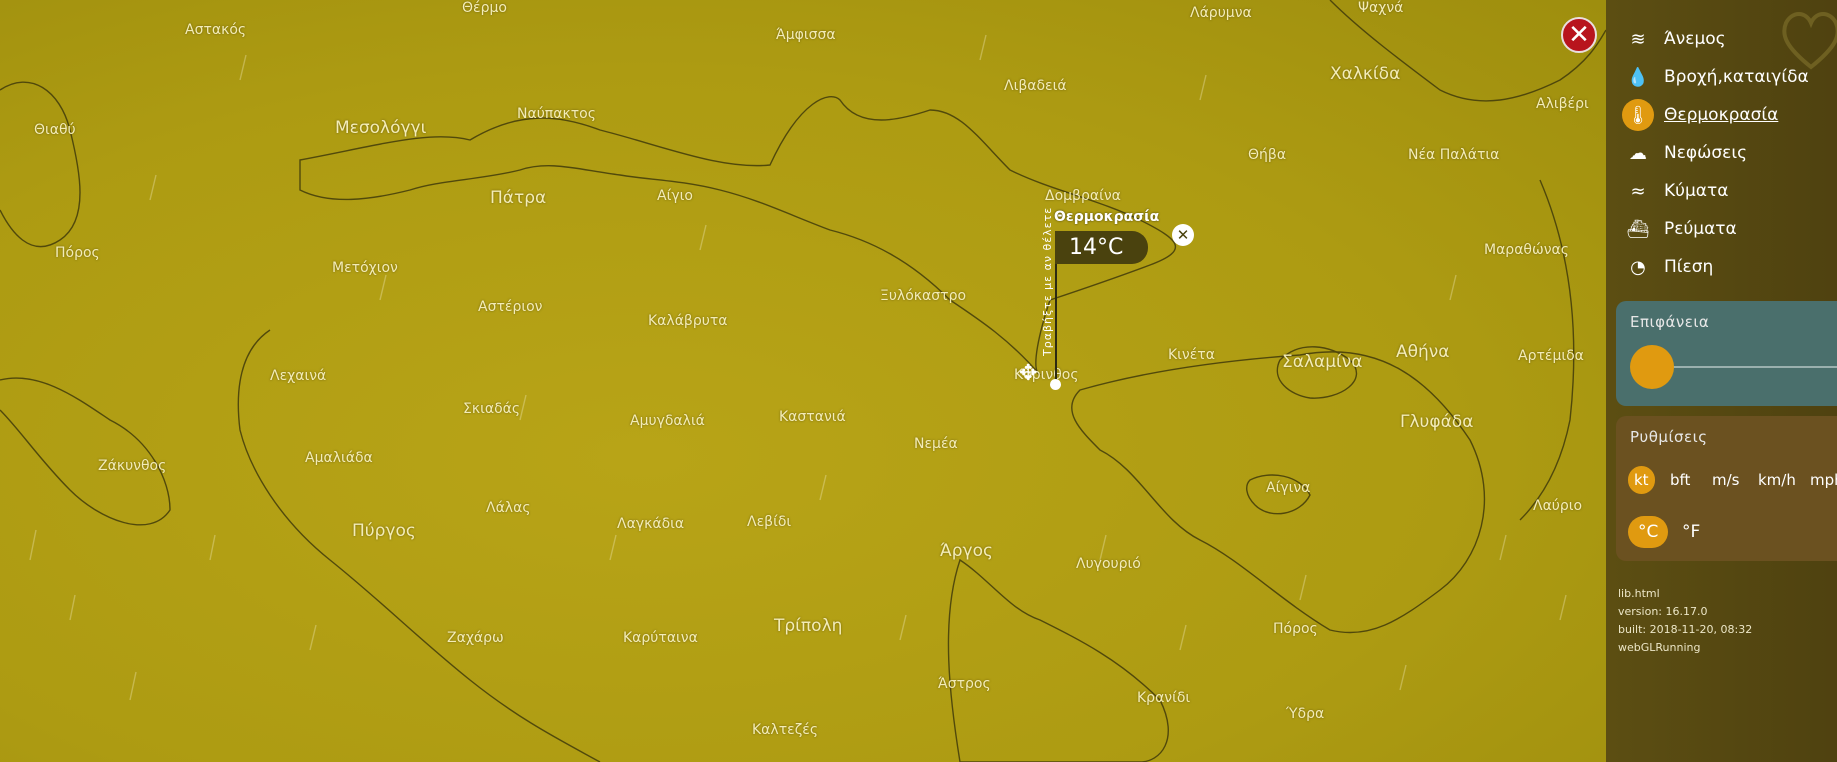 This screenshot has width=1837, height=762. I want to click on layer-item: 🌡 Θερμοκρασία, so click(1700, 115).